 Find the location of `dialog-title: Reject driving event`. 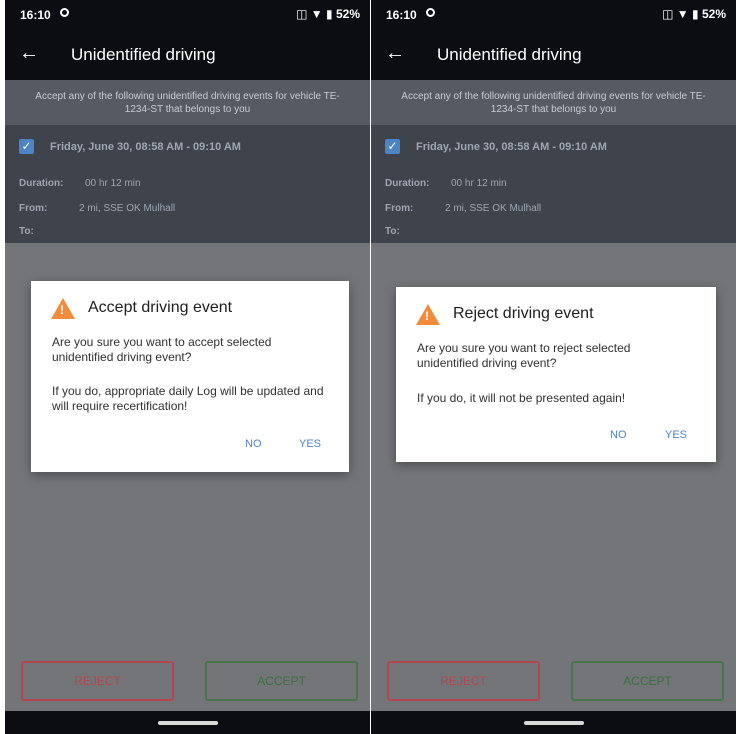

dialog-title: Reject driving event is located at coordinates (523, 313).